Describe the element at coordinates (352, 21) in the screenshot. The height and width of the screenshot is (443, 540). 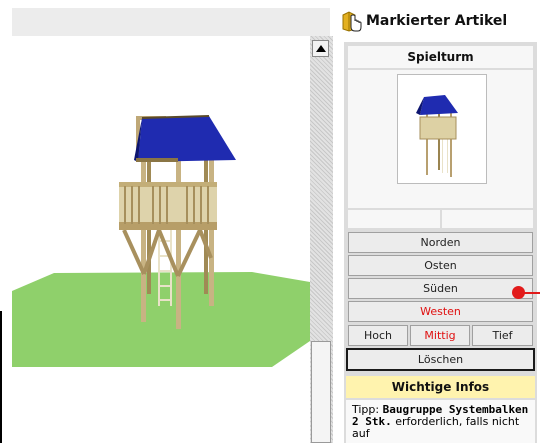
I see `cursor-hand-icon` at that location.